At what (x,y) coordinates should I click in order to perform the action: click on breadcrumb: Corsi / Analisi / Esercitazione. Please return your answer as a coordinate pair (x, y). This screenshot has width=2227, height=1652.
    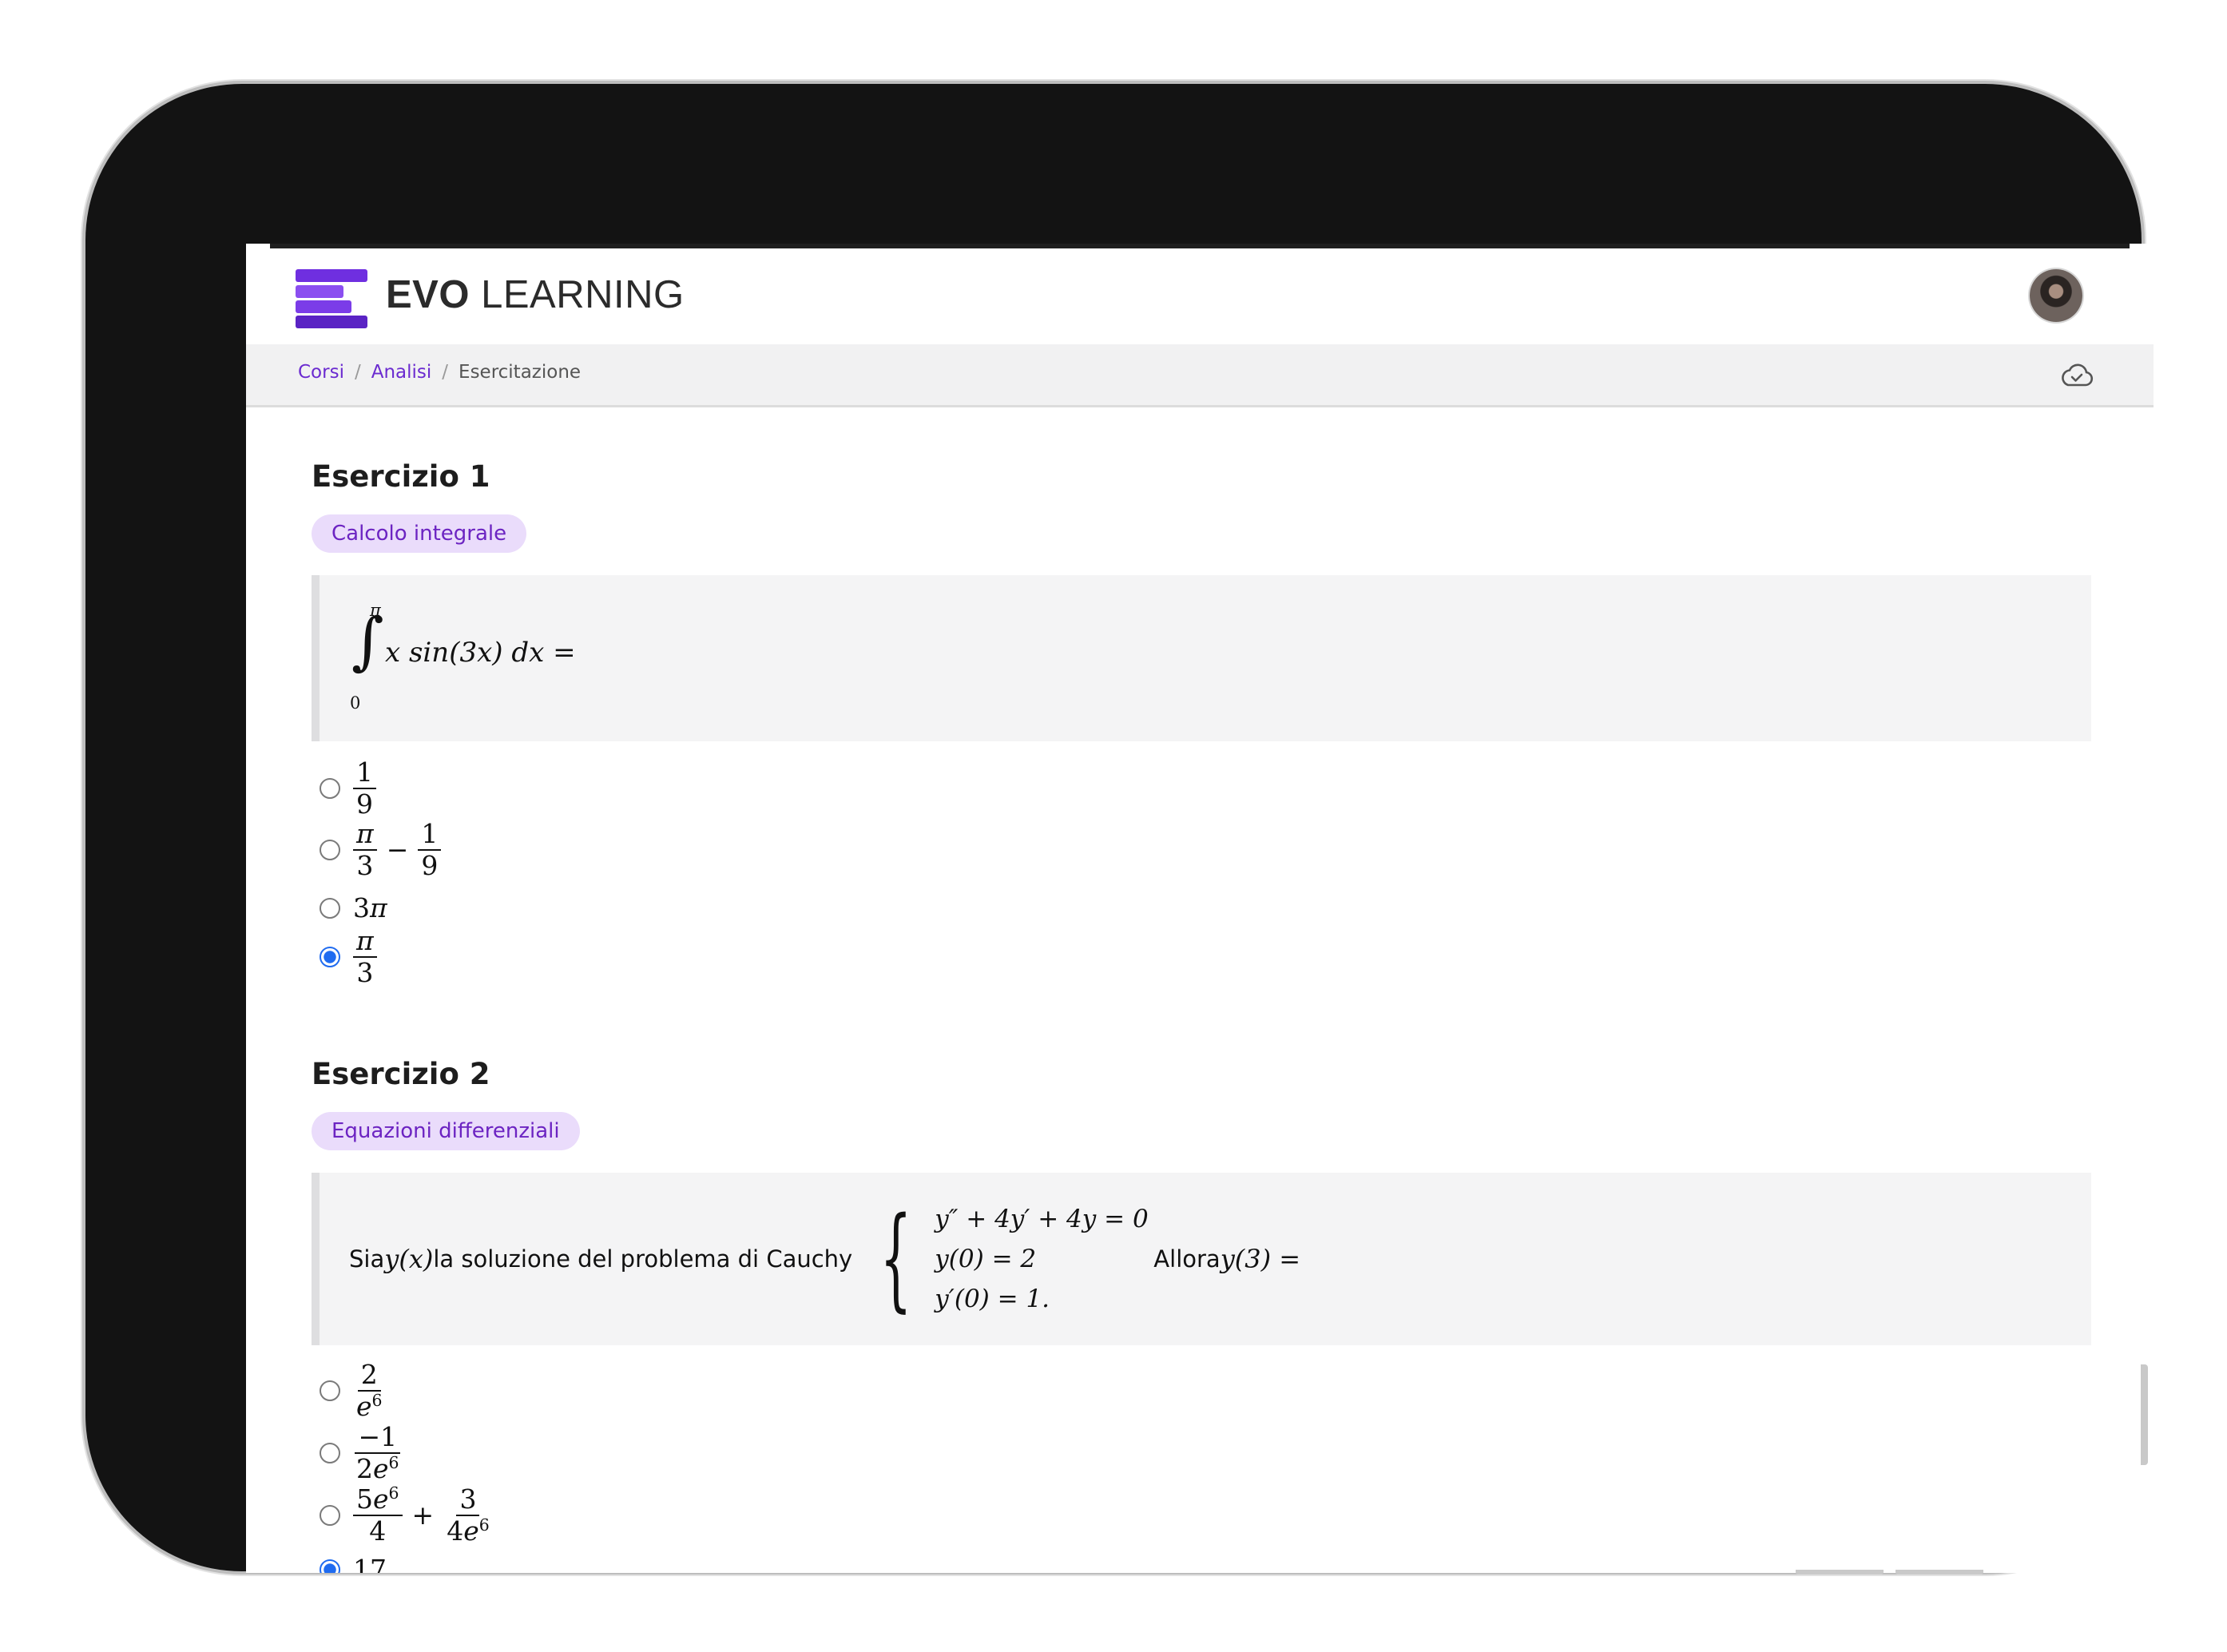
    Looking at the image, I should click on (440, 372).